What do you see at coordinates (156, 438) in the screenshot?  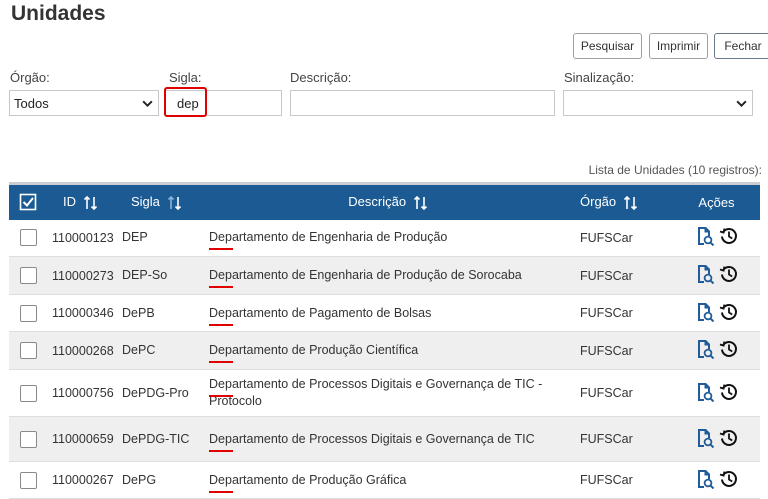 I see `row-sigla: DePDG-TIC` at bounding box center [156, 438].